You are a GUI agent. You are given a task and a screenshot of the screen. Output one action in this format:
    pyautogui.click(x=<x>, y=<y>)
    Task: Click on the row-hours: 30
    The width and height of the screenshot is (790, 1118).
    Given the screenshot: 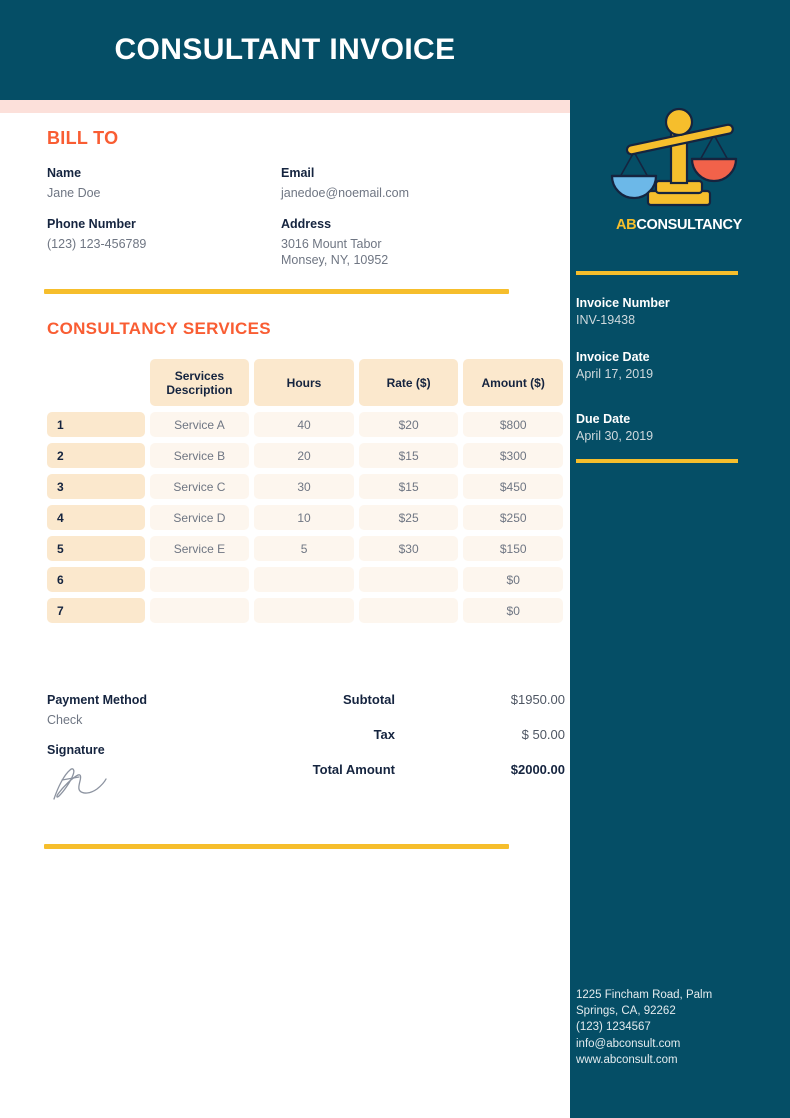 What is the action you would take?
    pyautogui.click(x=304, y=486)
    